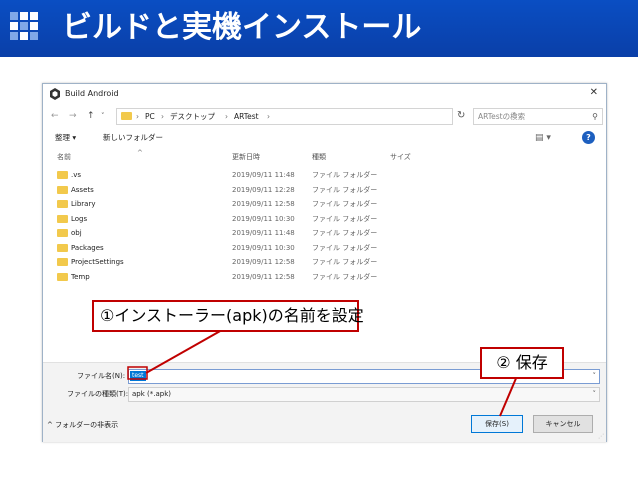 The width and height of the screenshot is (638, 479). What do you see at coordinates (588, 137) in the screenshot?
I see `help-icon: ?` at bounding box center [588, 137].